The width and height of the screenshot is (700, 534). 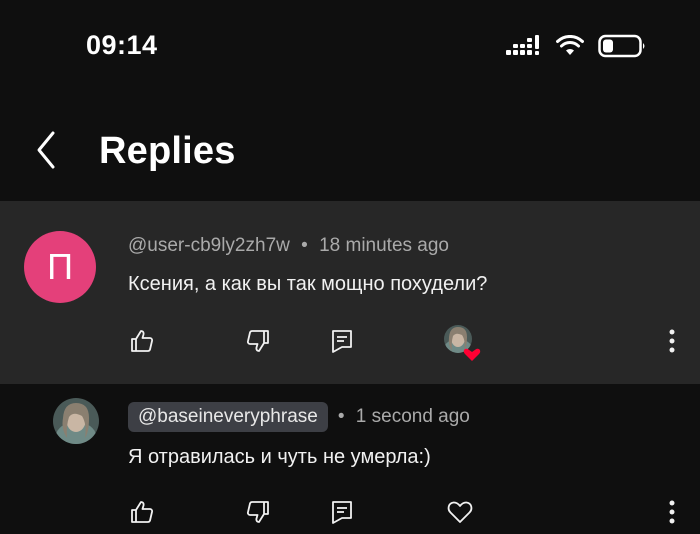 I want to click on page-title: Replies, so click(x=167, y=151).